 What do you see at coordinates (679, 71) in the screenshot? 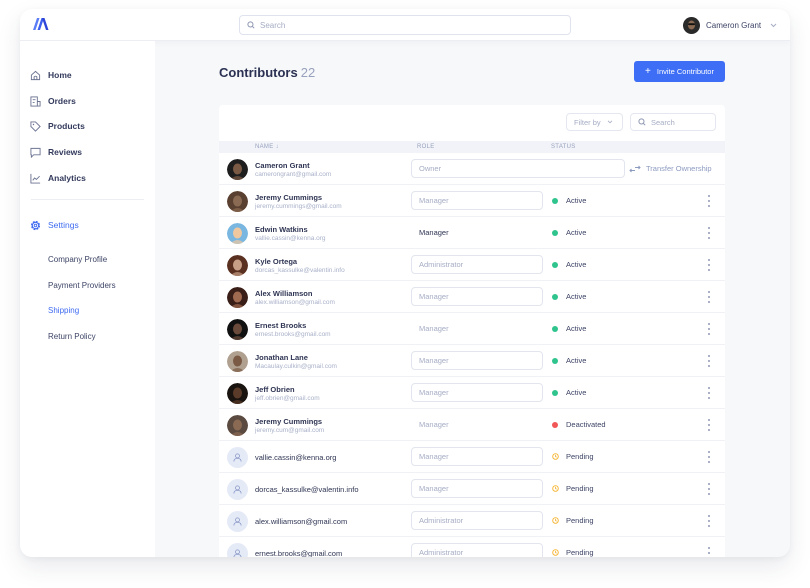
I see `invite-contributor-button: + Invite Contributor` at bounding box center [679, 71].